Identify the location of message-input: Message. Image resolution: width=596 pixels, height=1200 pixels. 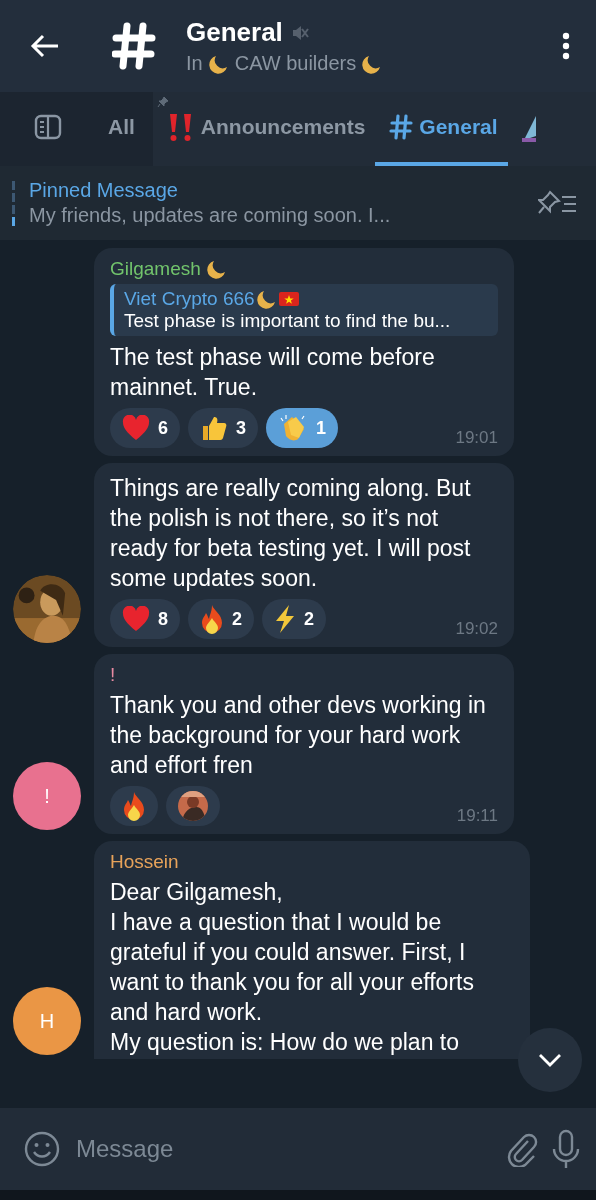
(283, 1149).